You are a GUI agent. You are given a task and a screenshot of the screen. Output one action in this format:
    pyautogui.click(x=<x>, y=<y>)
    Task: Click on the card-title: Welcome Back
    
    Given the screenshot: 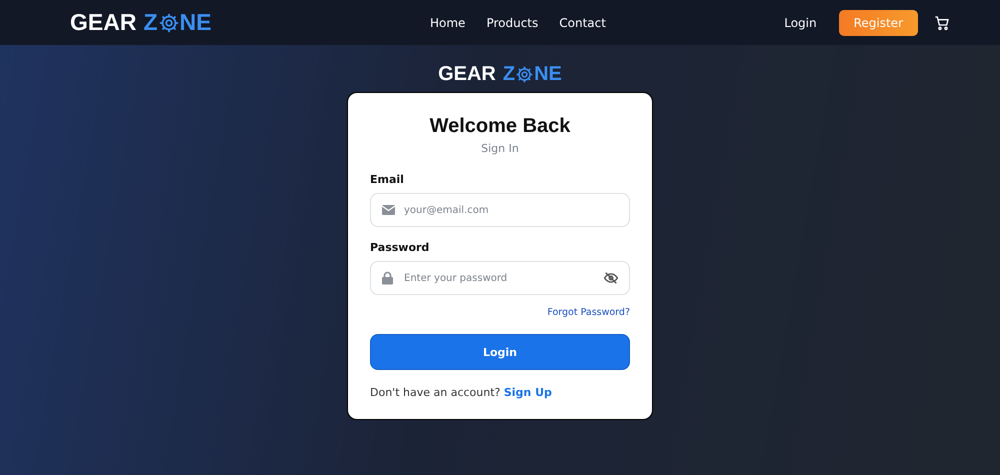 What is the action you would take?
    pyautogui.click(x=500, y=126)
    